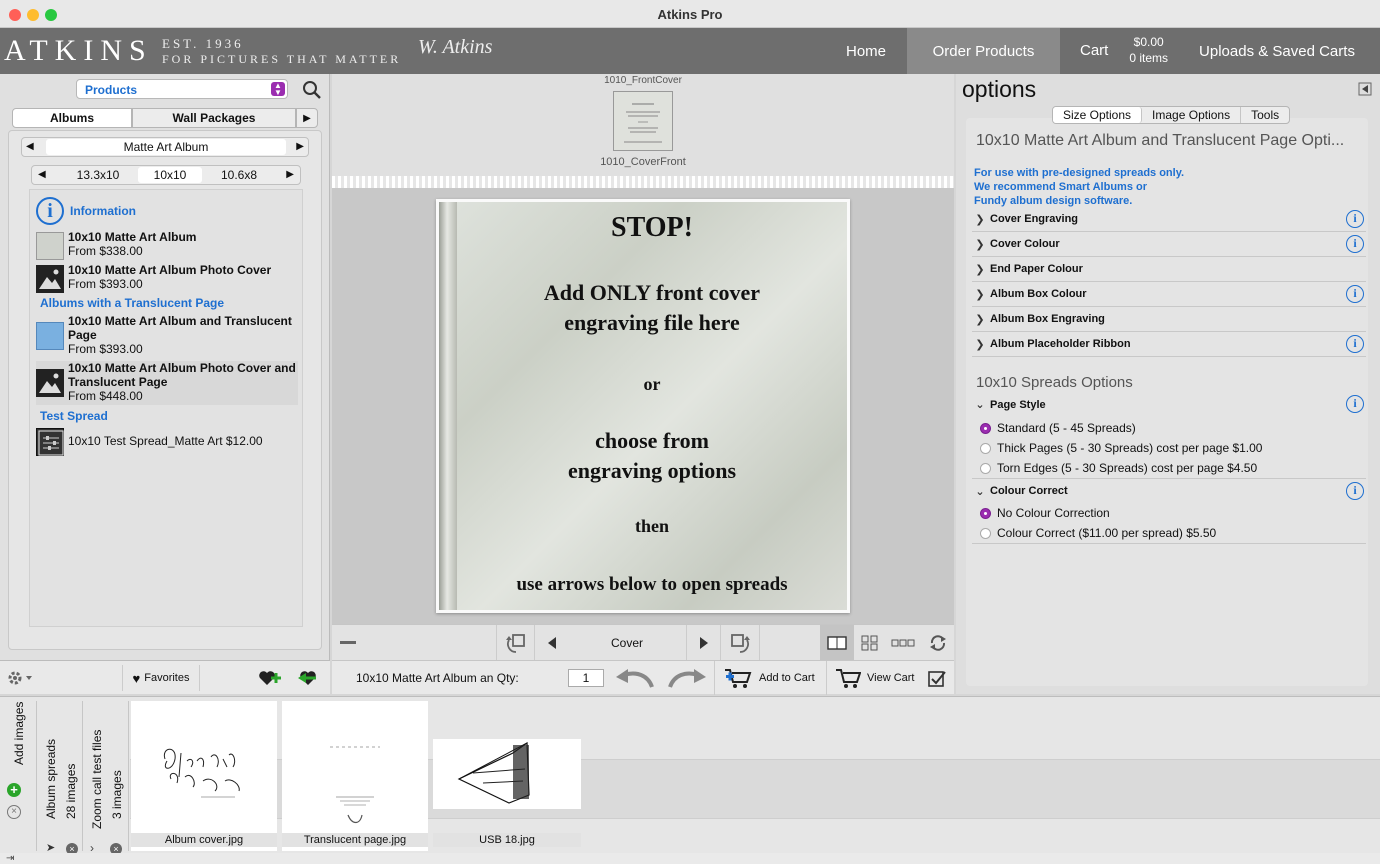 This screenshot has width=1380, height=864. What do you see at coordinates (1169, 219) in the screenshot?
I see `option-cover-engraving: ❯ Cover Engraving i` at bounding box center [1169, 219].